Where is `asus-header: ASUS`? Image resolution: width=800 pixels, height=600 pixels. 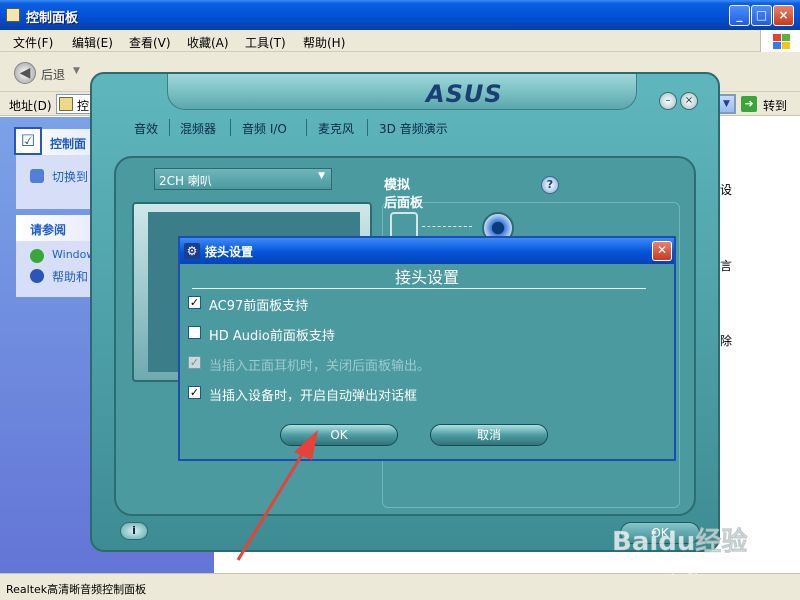 asus-header: ASUS is located at coordinates (402, 92).